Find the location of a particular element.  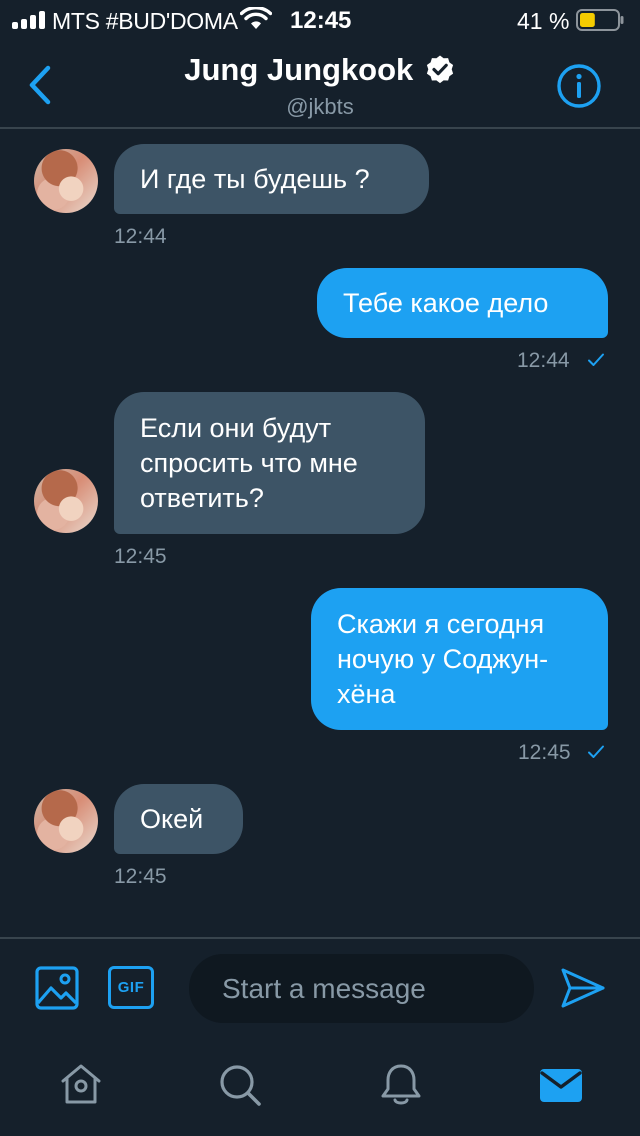

message-text: И где ты будешь ? is located at coordinates (255, 178).